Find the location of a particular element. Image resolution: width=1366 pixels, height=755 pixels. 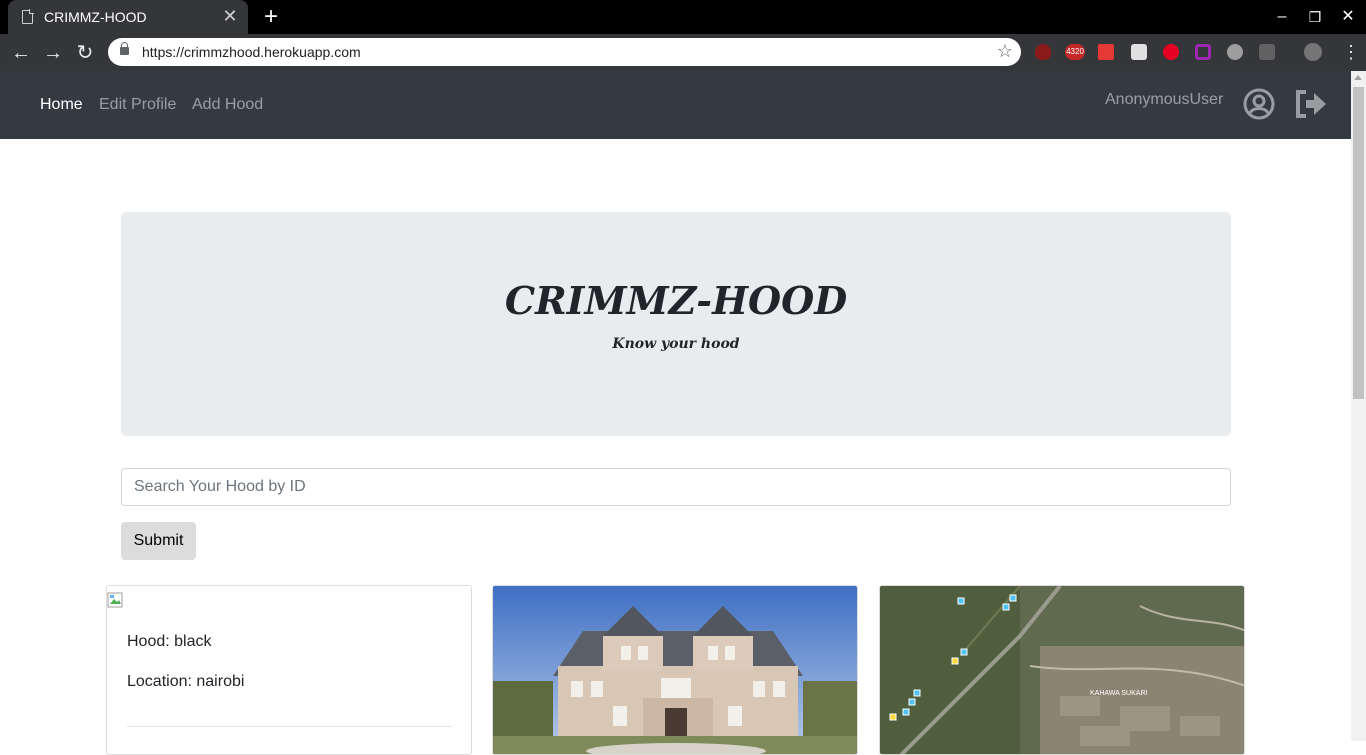

hero-title: CRIMMZ-HOOD is located at coordinates (676, 300).